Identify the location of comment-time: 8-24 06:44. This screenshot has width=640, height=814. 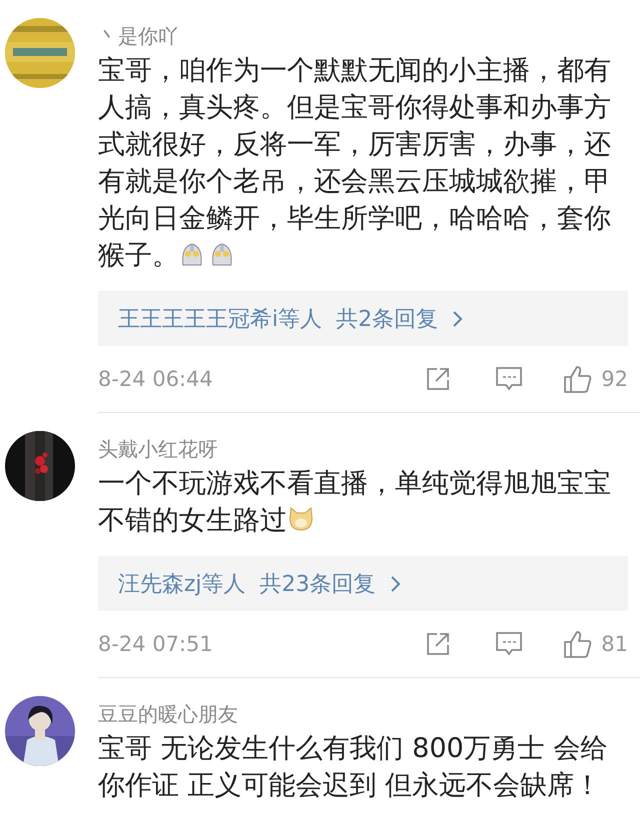
(156, 379).